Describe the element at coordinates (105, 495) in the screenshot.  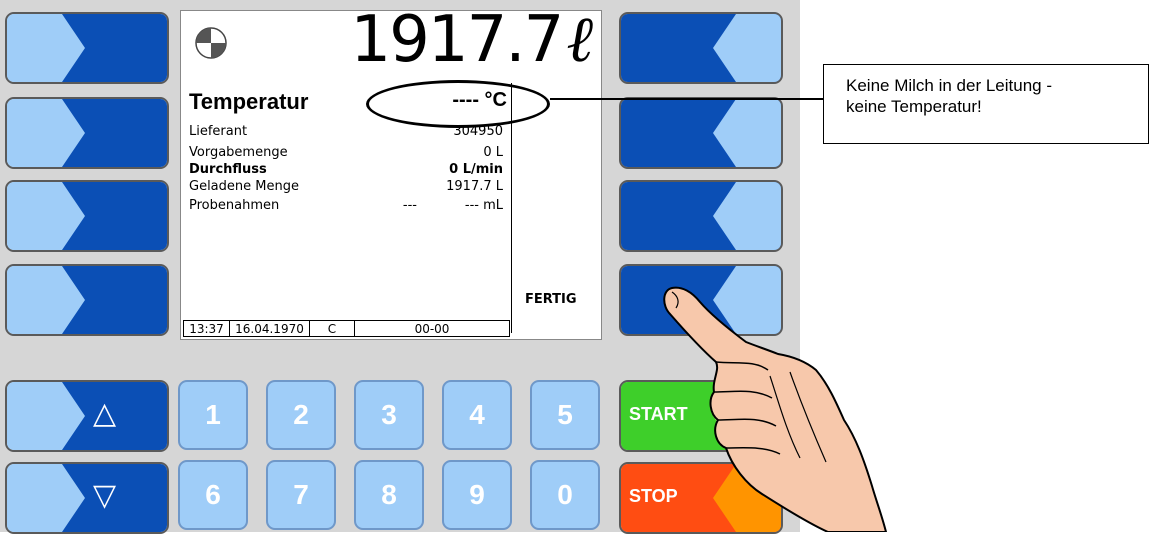
I see `down-arrow-icon: ▽` at that location.